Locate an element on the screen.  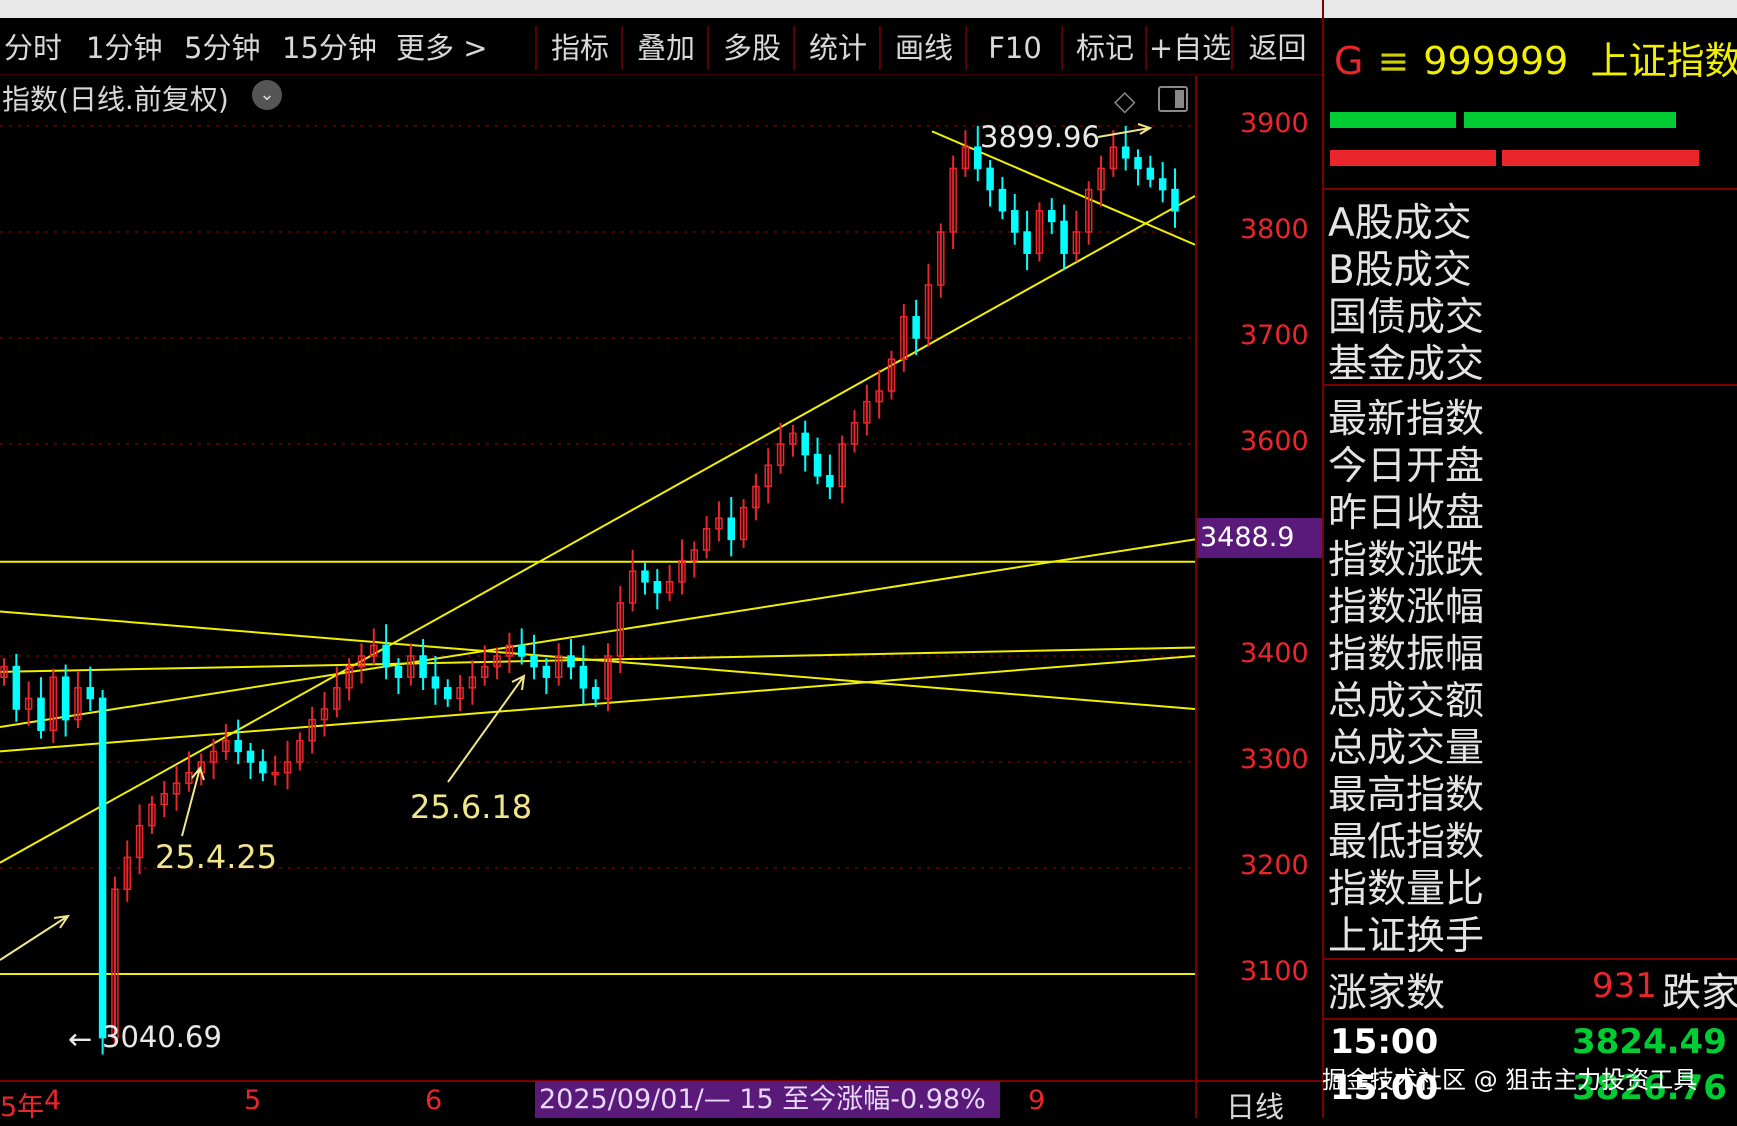
indicator-button: 指标 is located at coordinates (579, 48).